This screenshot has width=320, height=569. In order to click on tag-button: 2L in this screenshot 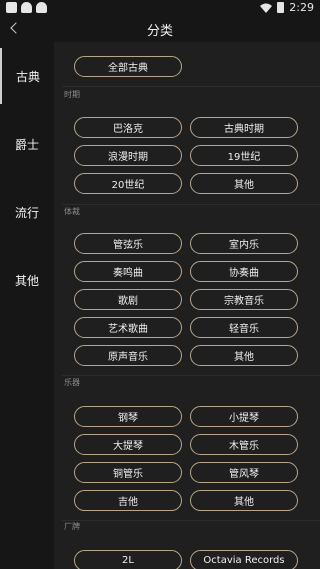, I will do `click(128, 559)`.